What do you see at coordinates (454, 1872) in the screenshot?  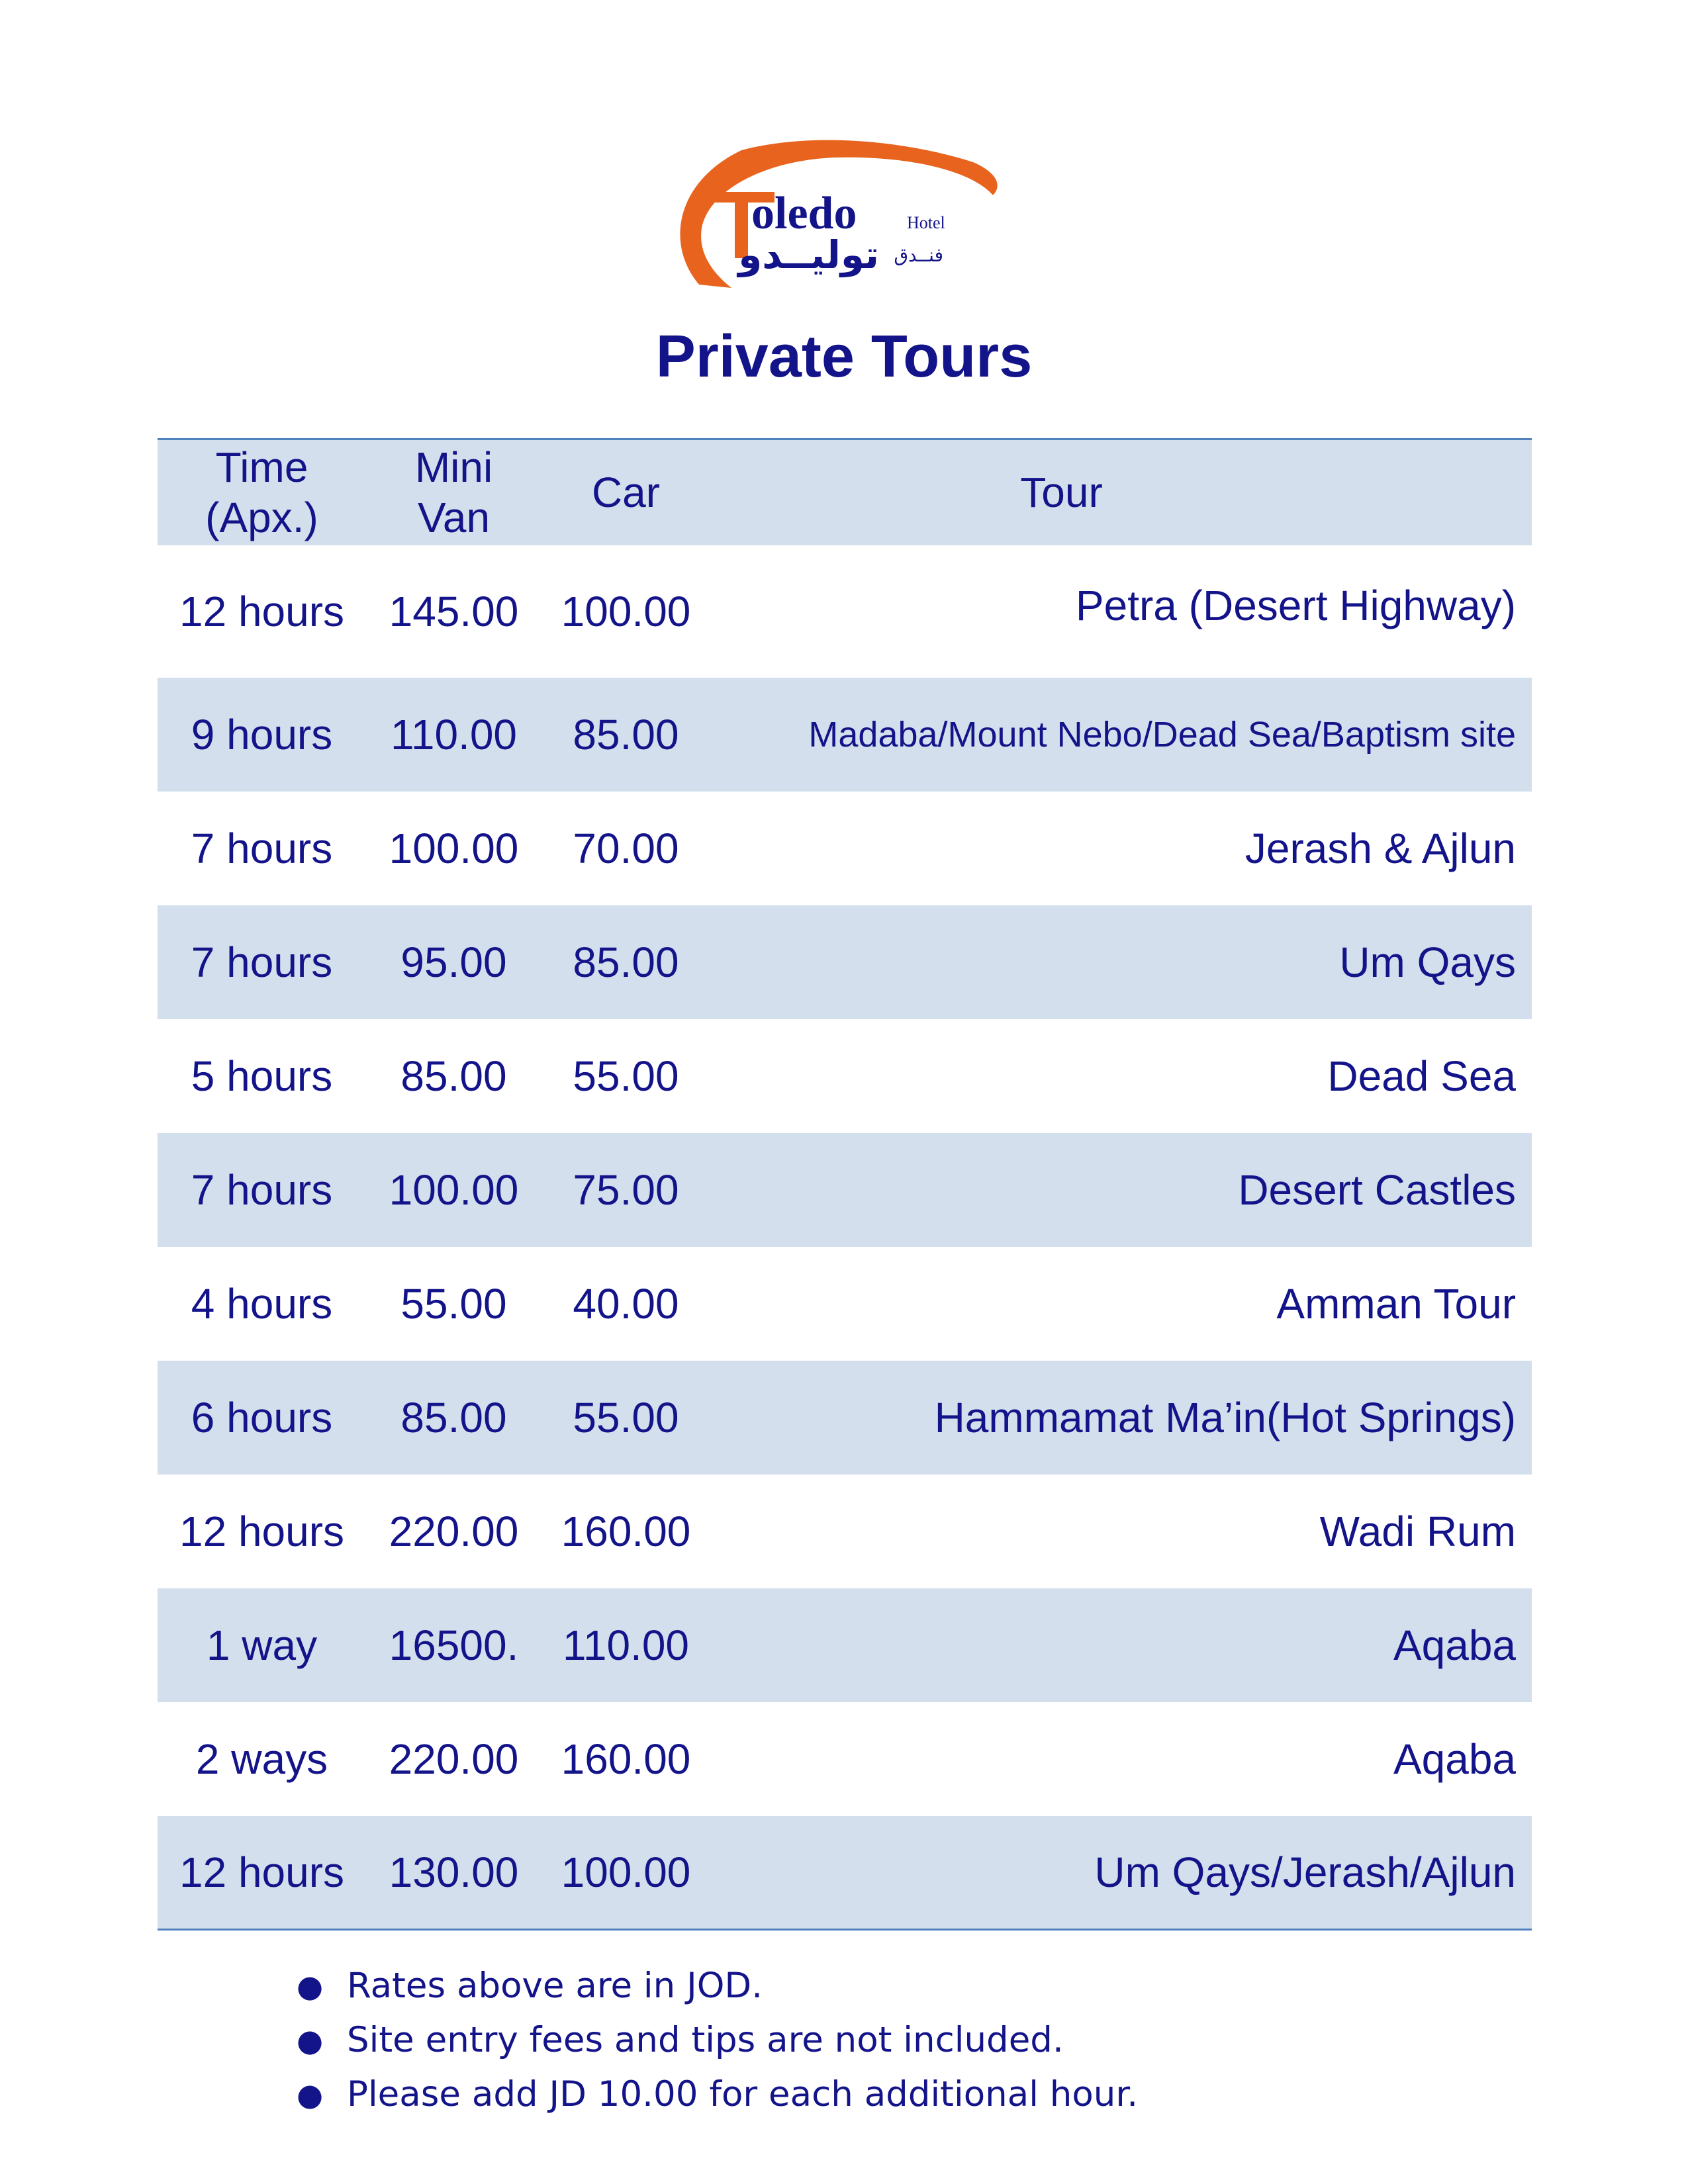 I see `cell-mini-van: 130.00` at bounding box center [454, 1872].